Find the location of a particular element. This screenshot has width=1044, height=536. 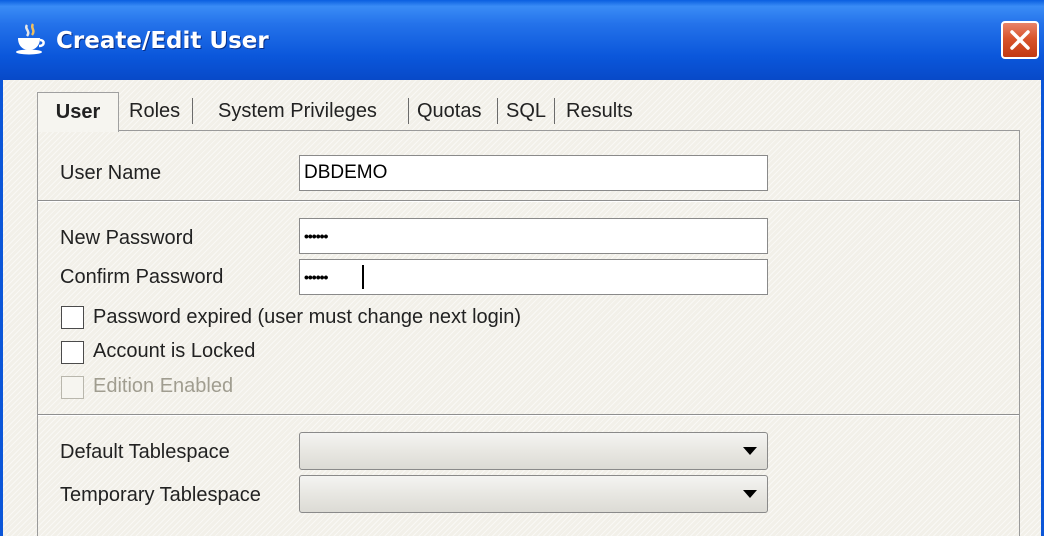

text-caret is located at coordinates (363, 277).